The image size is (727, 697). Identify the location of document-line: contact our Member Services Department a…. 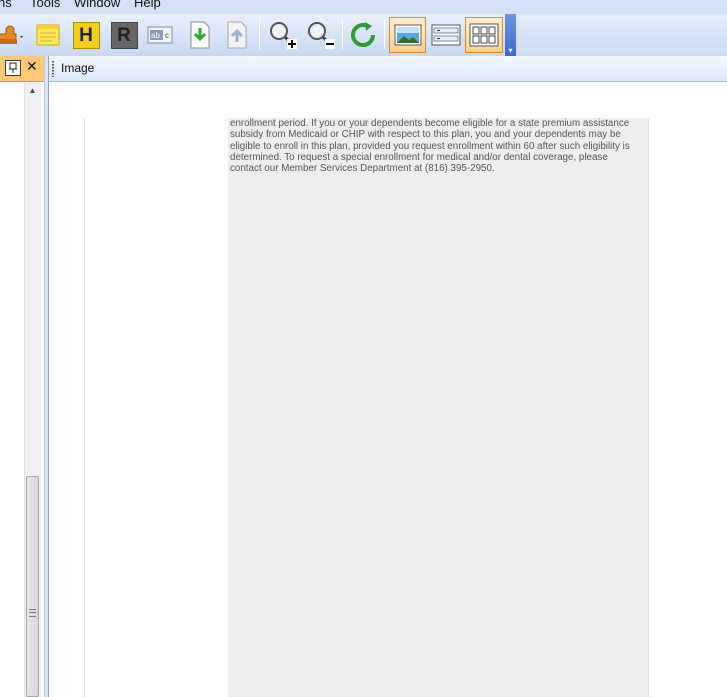
(362, 169).